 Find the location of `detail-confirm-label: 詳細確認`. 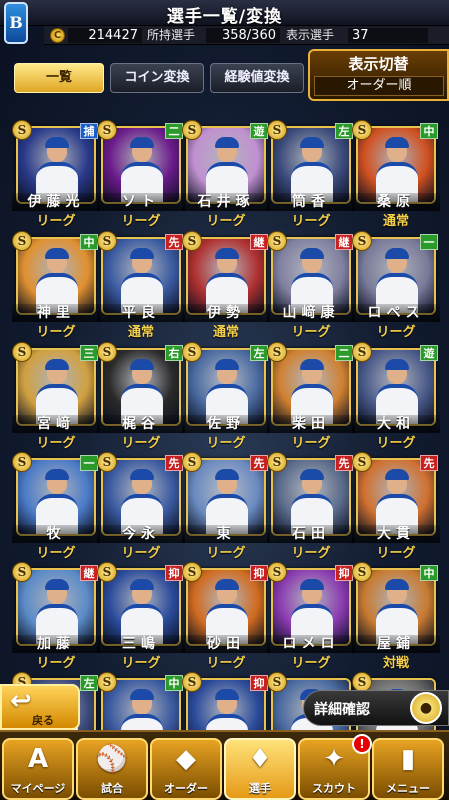

detail-confirm-label: 詳細確認 is located at coordinates (342, 710).